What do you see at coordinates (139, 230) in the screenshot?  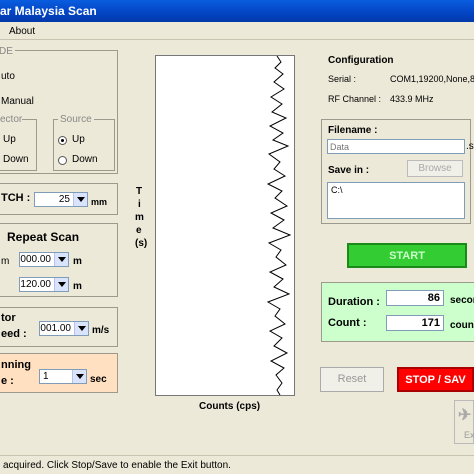 I see `y-label-char: e` at bounding box center [139, 230].